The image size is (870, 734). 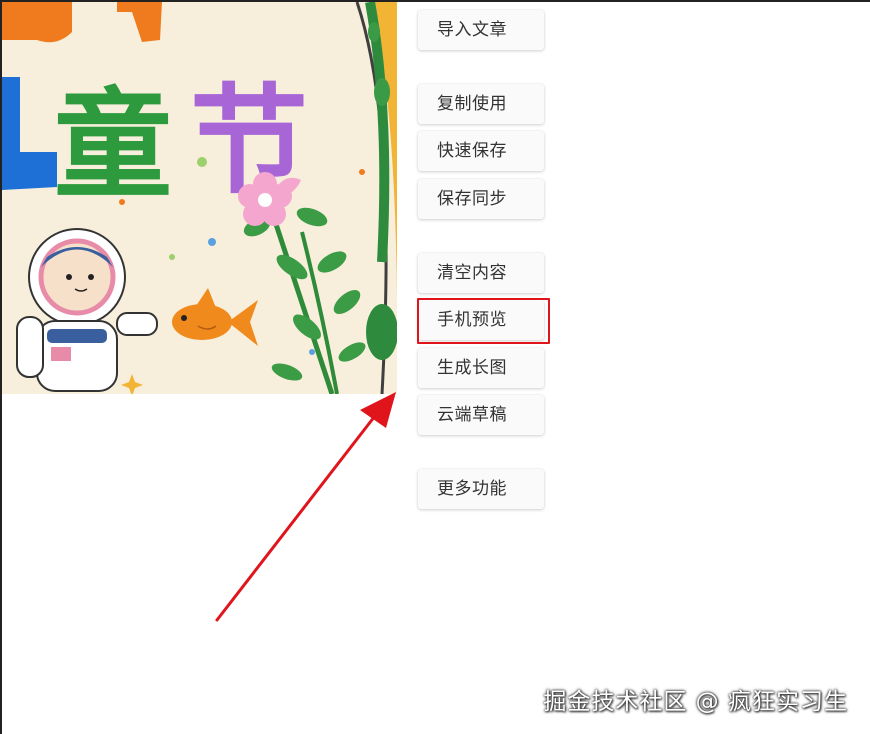 What do you see at coordinates (481, 489) in the screenshot?
I see `more-features-button: 更多功能` at bounding box center [481, 489].